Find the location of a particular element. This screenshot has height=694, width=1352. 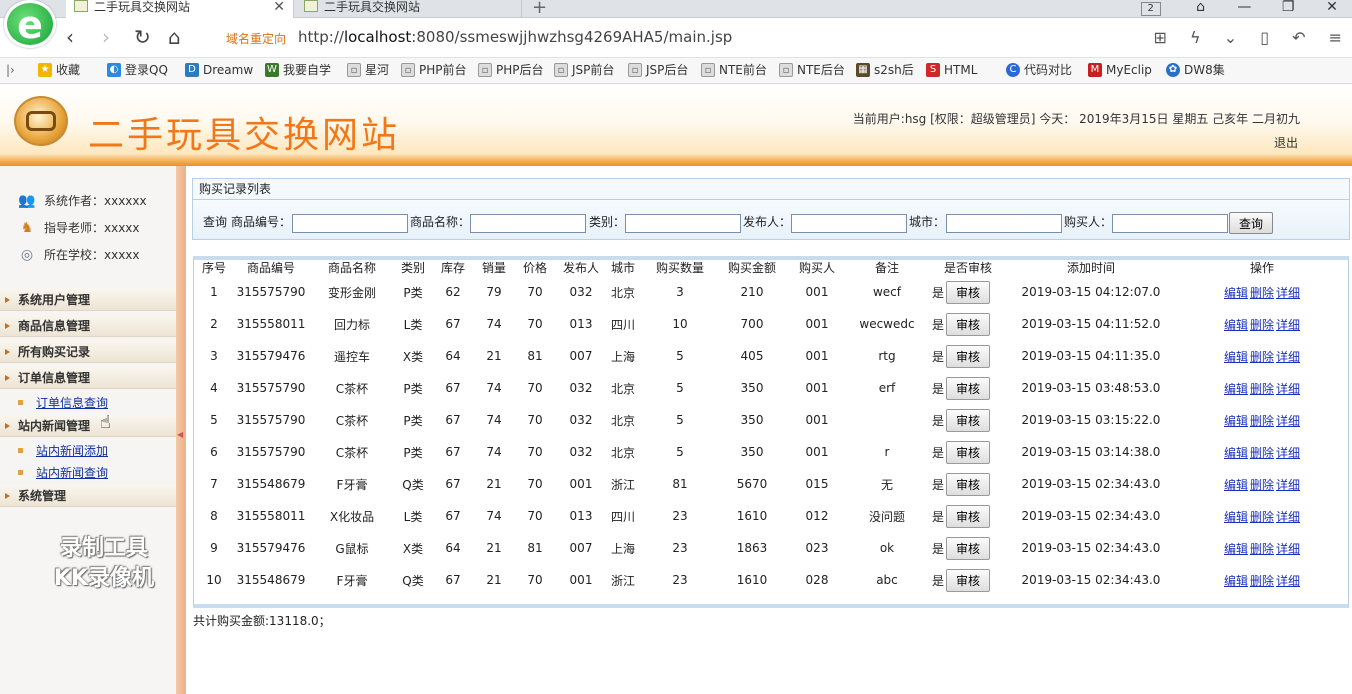

new-tab-button: + is located at coordinates (539, 9).